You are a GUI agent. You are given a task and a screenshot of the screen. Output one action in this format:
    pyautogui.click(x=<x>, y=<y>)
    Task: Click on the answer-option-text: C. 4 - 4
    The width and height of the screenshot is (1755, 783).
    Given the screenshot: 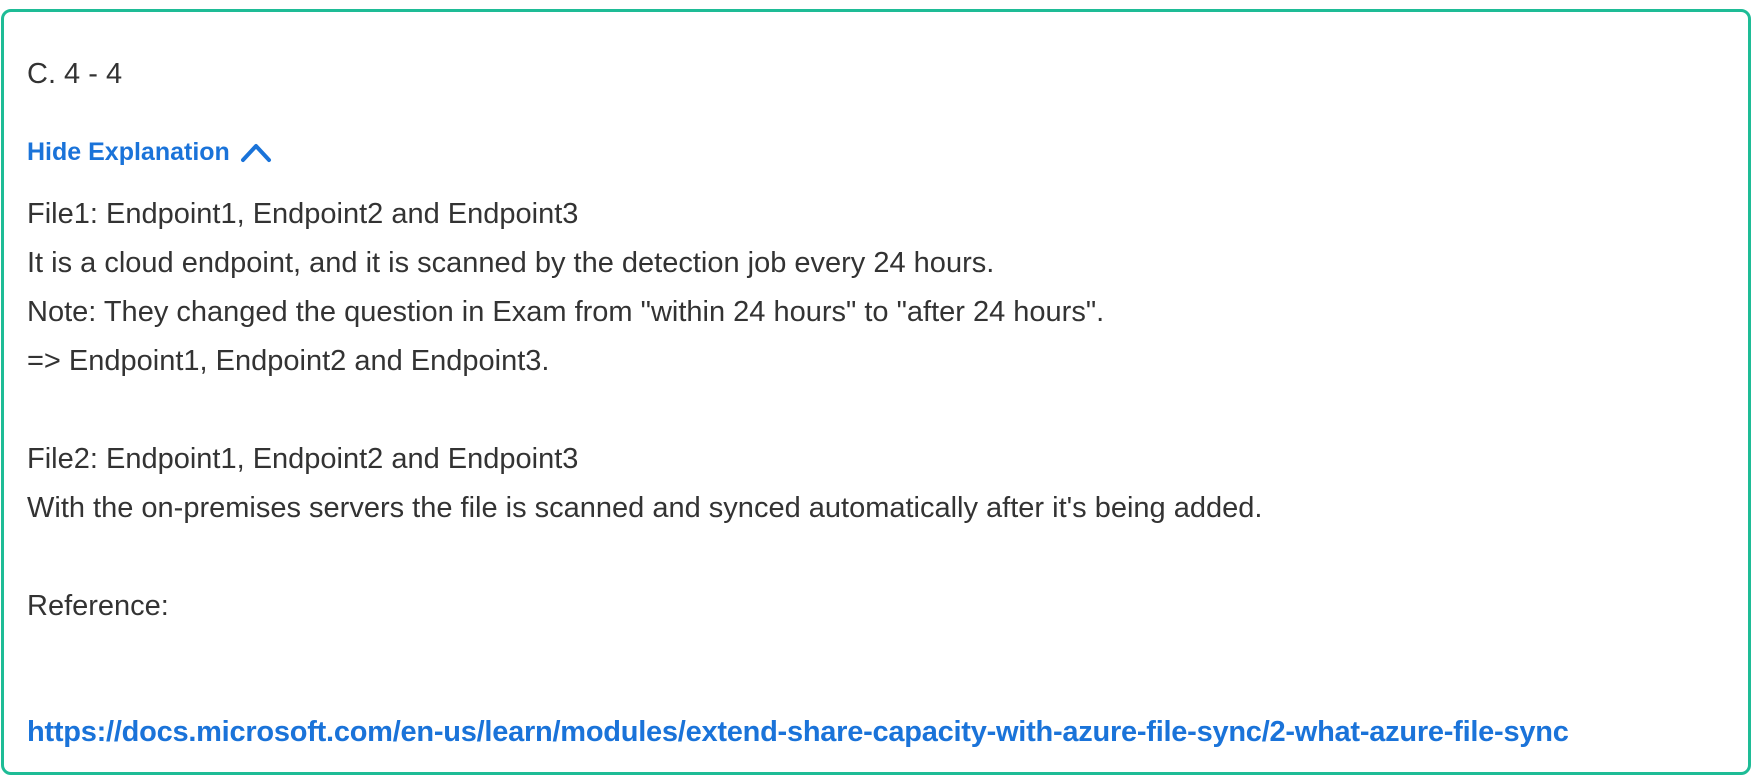 What is the action you would take?
    pyautogui.click(x=75, y=74)
    